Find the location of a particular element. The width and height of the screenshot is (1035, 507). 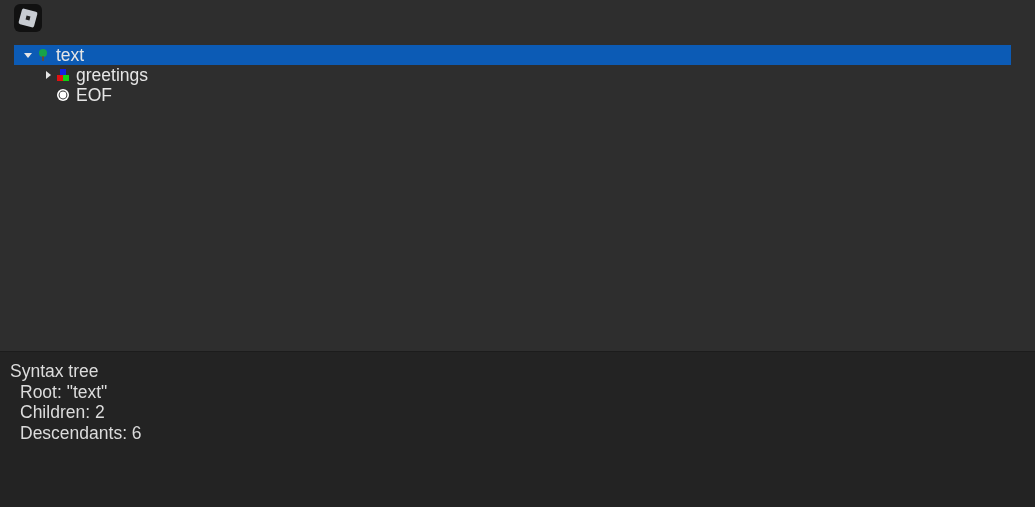

tree-icon is located at coordinates (43, 55).